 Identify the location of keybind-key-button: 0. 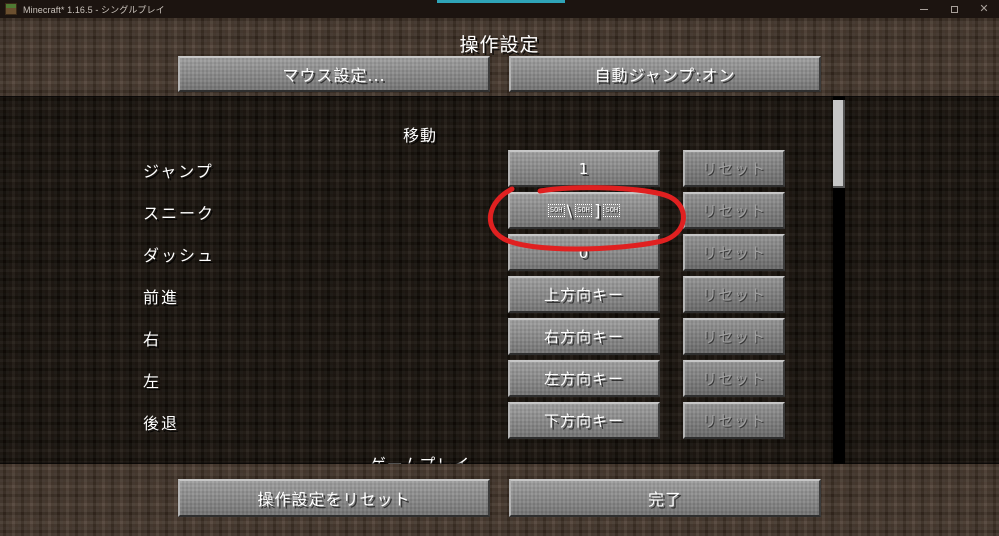
(584, 252).